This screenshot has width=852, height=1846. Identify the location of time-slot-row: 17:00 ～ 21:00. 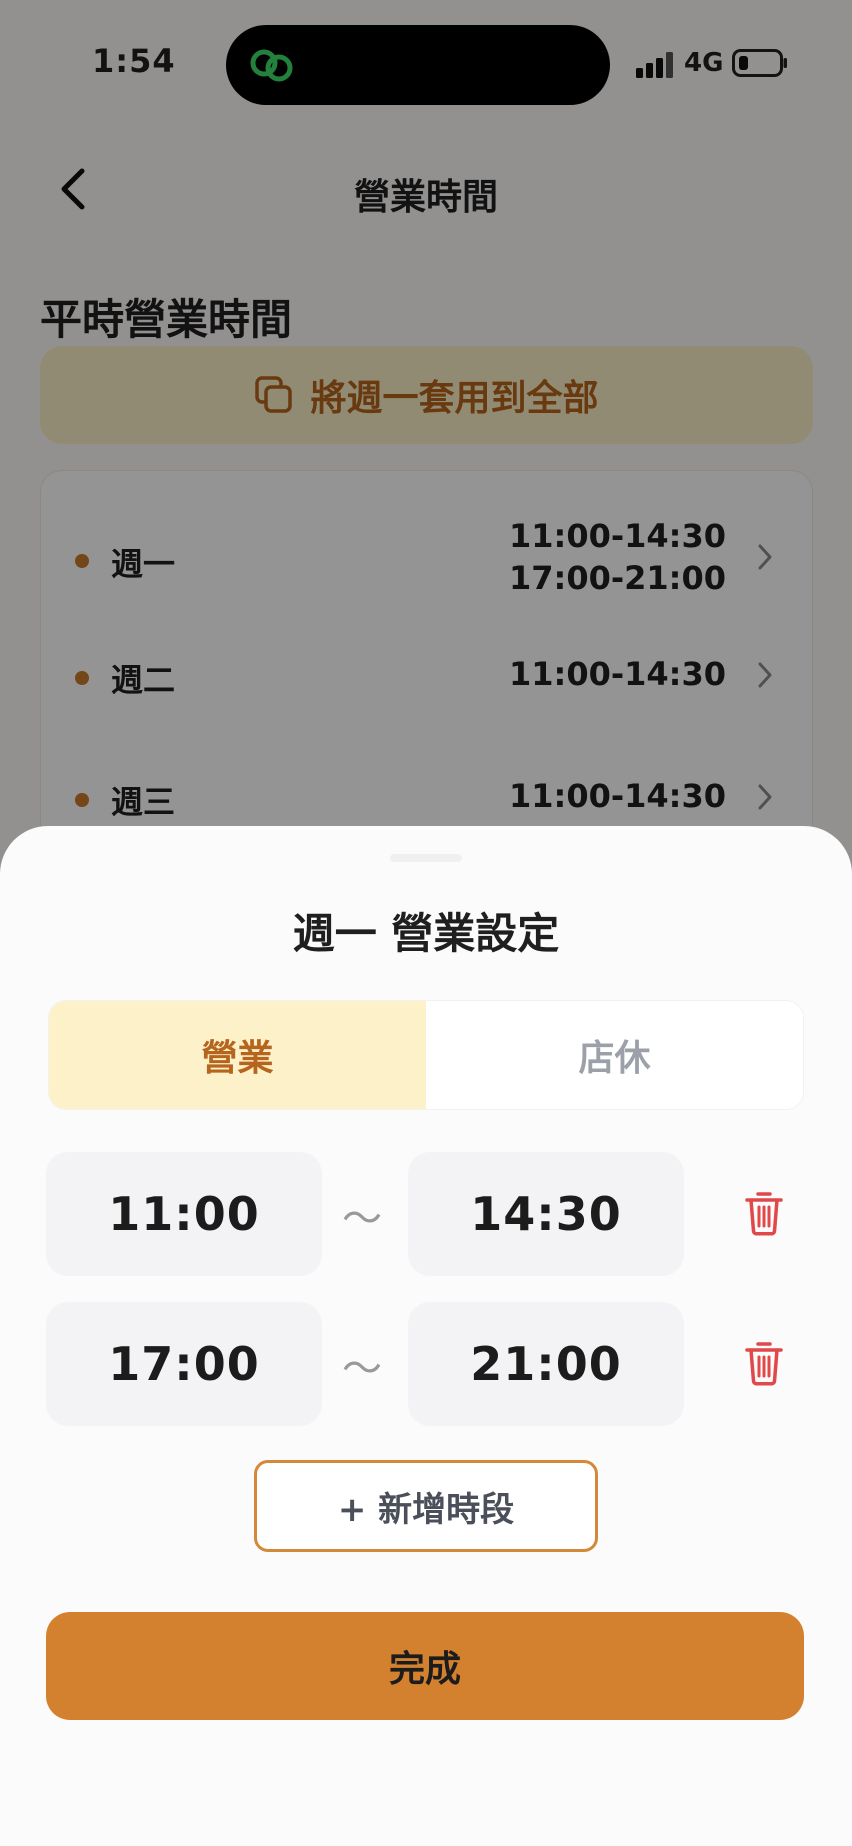
(426, 1364).